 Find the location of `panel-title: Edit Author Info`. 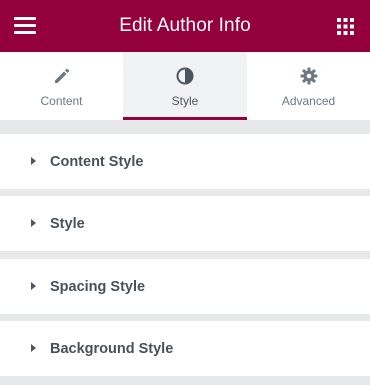

panel-title: Edit Author Info is located at coordinates (185, 25).